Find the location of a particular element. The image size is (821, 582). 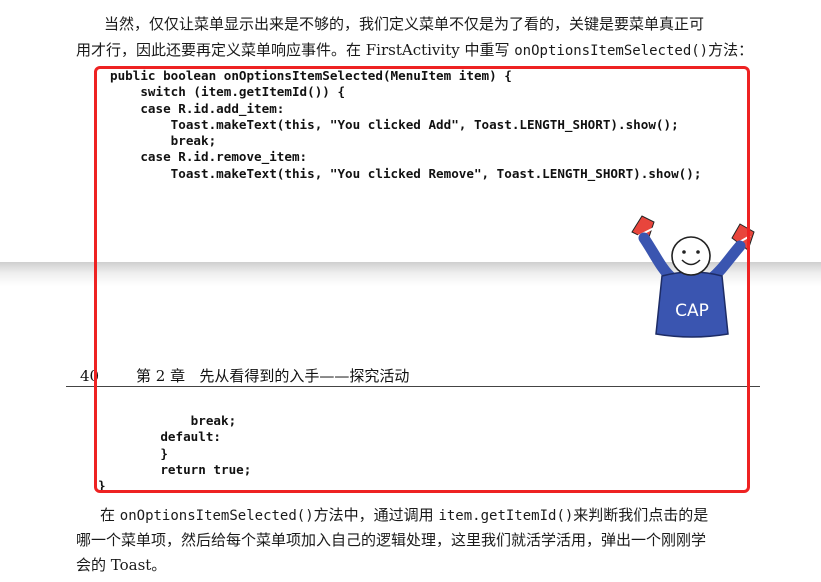

top-paragraph-line-1: 当然，仅仅让菜单显示出来是不够的，我们定义菜单不仅是为了看的，关键是要菜单真正可 is located at coordinates (404, 24).